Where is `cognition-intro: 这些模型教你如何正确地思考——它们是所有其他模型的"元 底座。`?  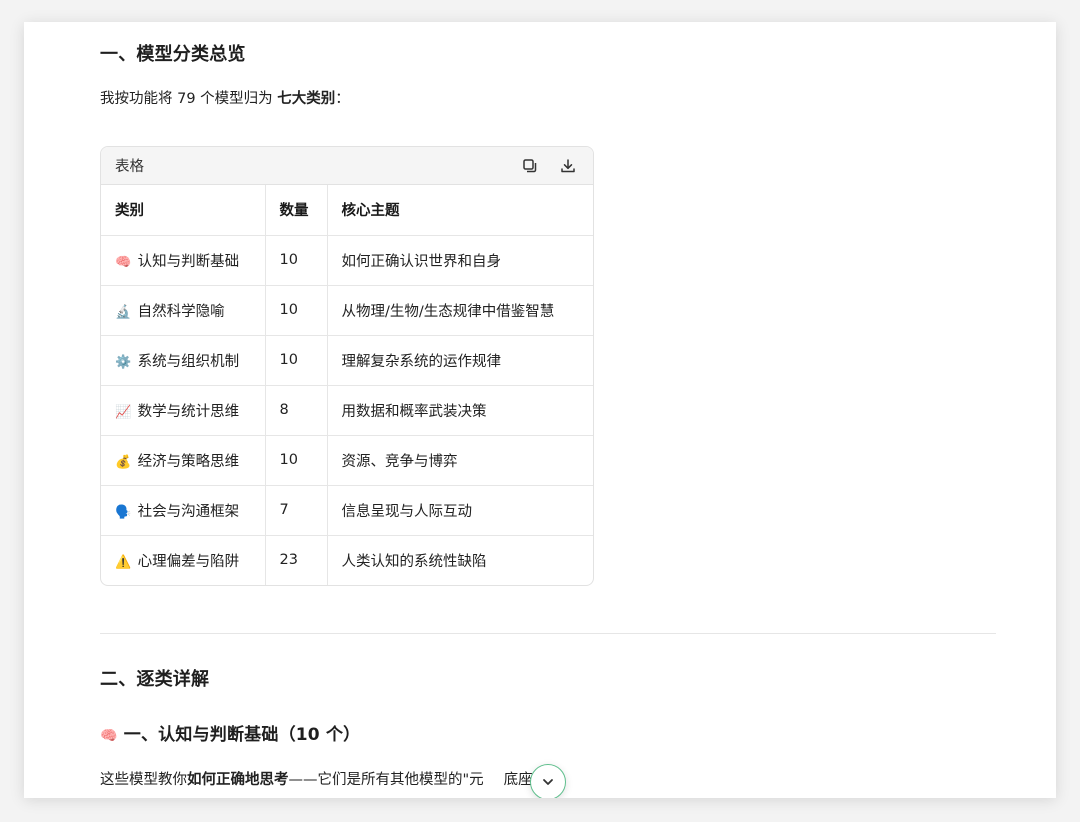
cognition-intro: 这些模型教你如何正确地思考——它们是所有其他模型的"元 底座。 is located at coordinates (323, 778).